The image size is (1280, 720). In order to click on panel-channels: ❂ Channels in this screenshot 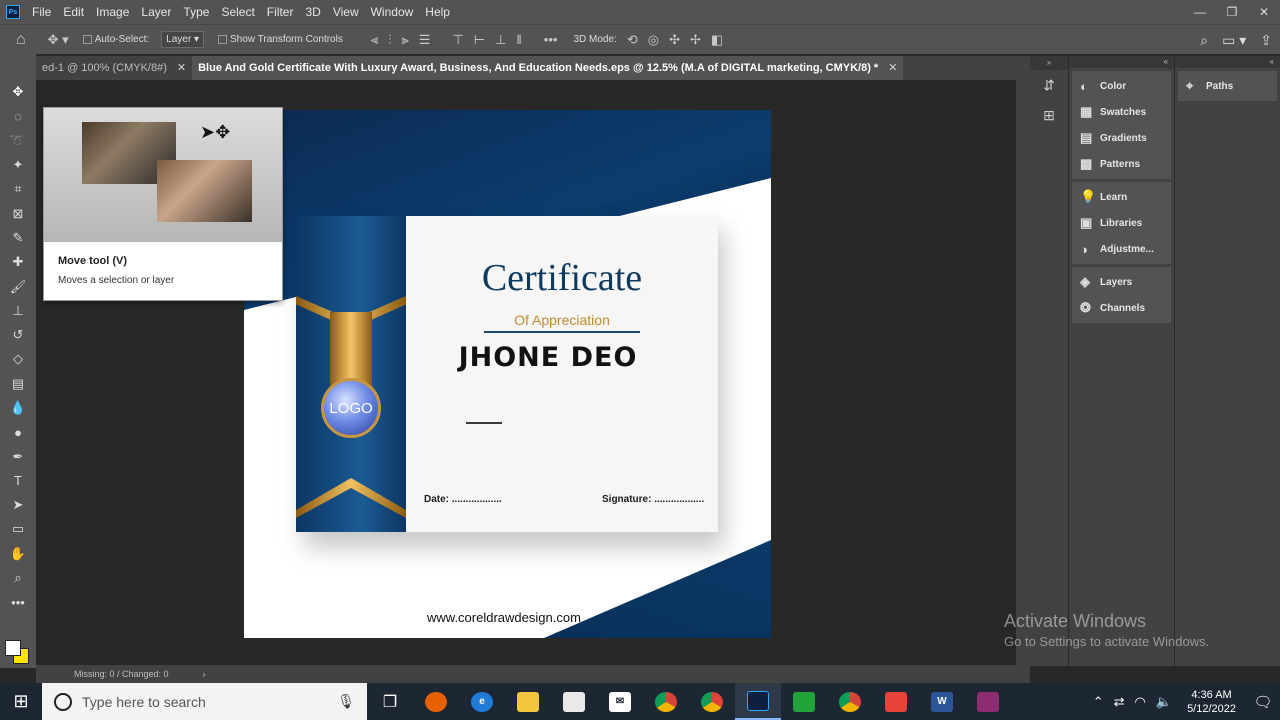, I will do `click(1121, 308)`.